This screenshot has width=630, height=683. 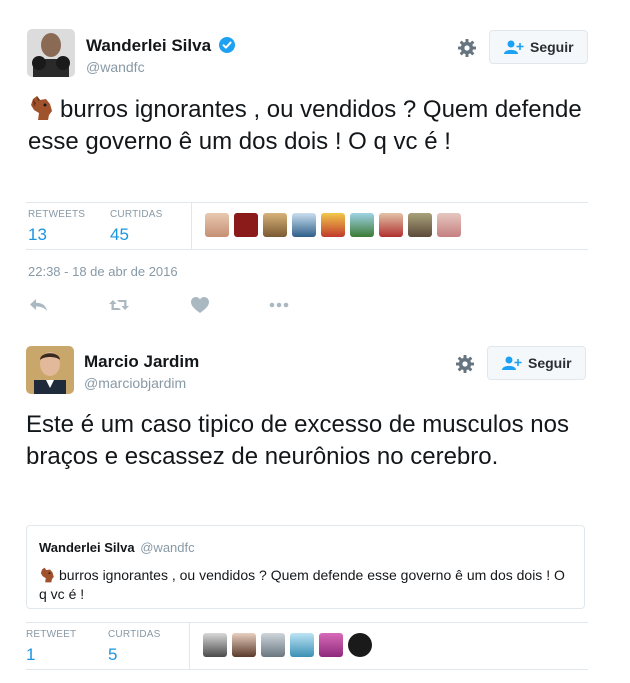 I want to click on likes-count: 45, so click(x=119, y=234).